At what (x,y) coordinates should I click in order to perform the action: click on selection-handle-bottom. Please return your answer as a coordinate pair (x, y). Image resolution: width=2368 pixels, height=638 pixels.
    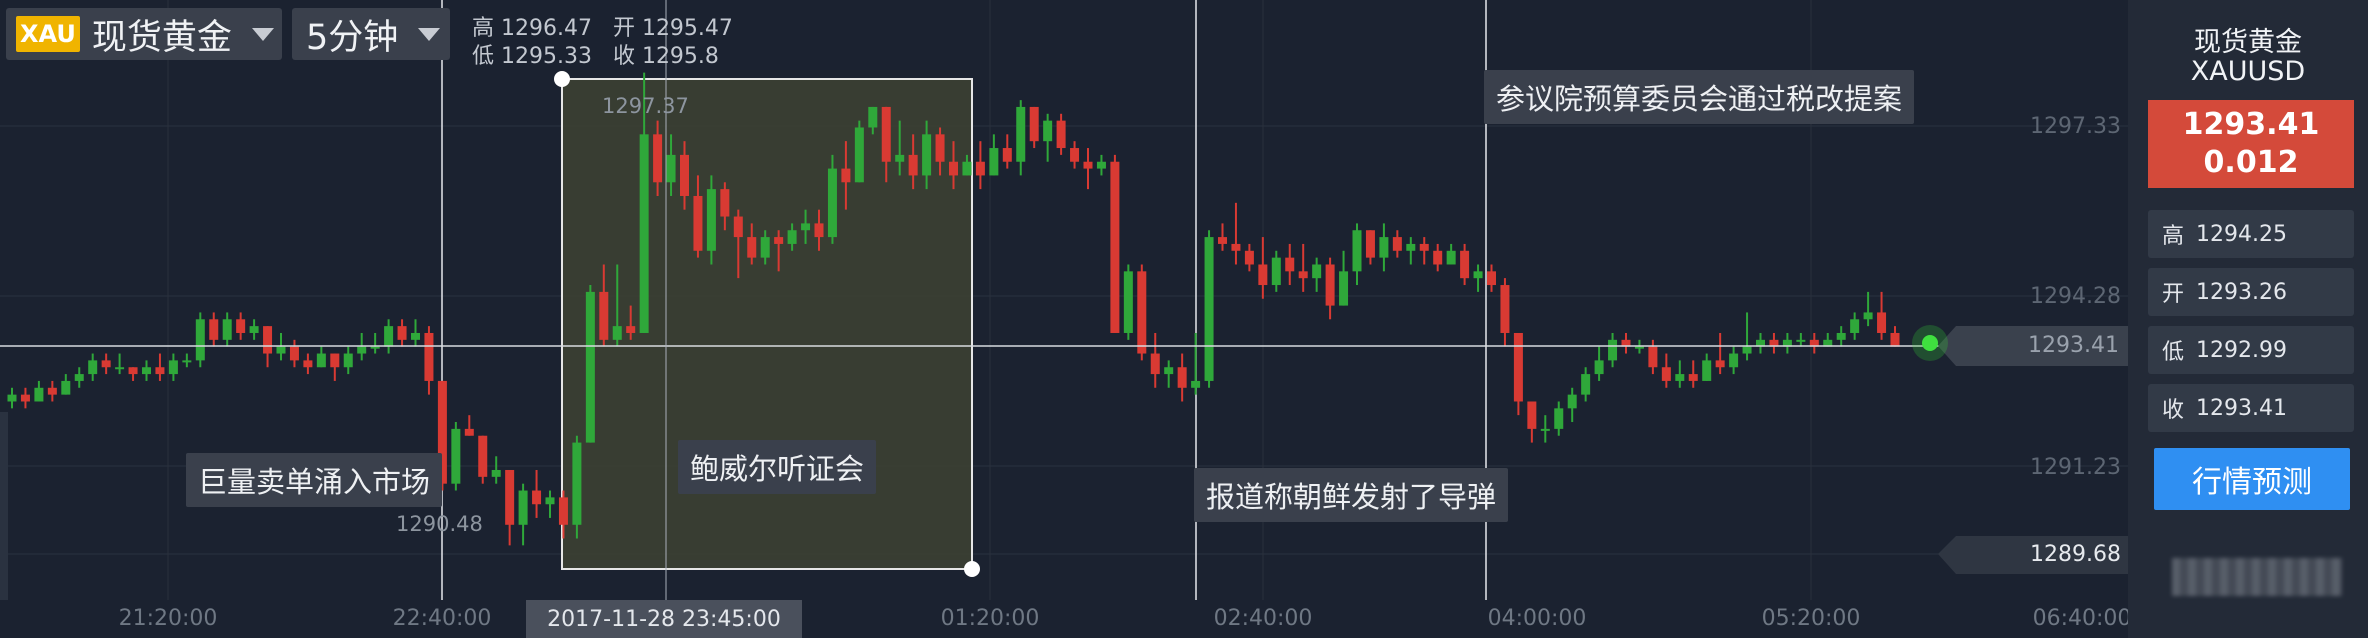
    Looking at the image, I should click on (972, 569).